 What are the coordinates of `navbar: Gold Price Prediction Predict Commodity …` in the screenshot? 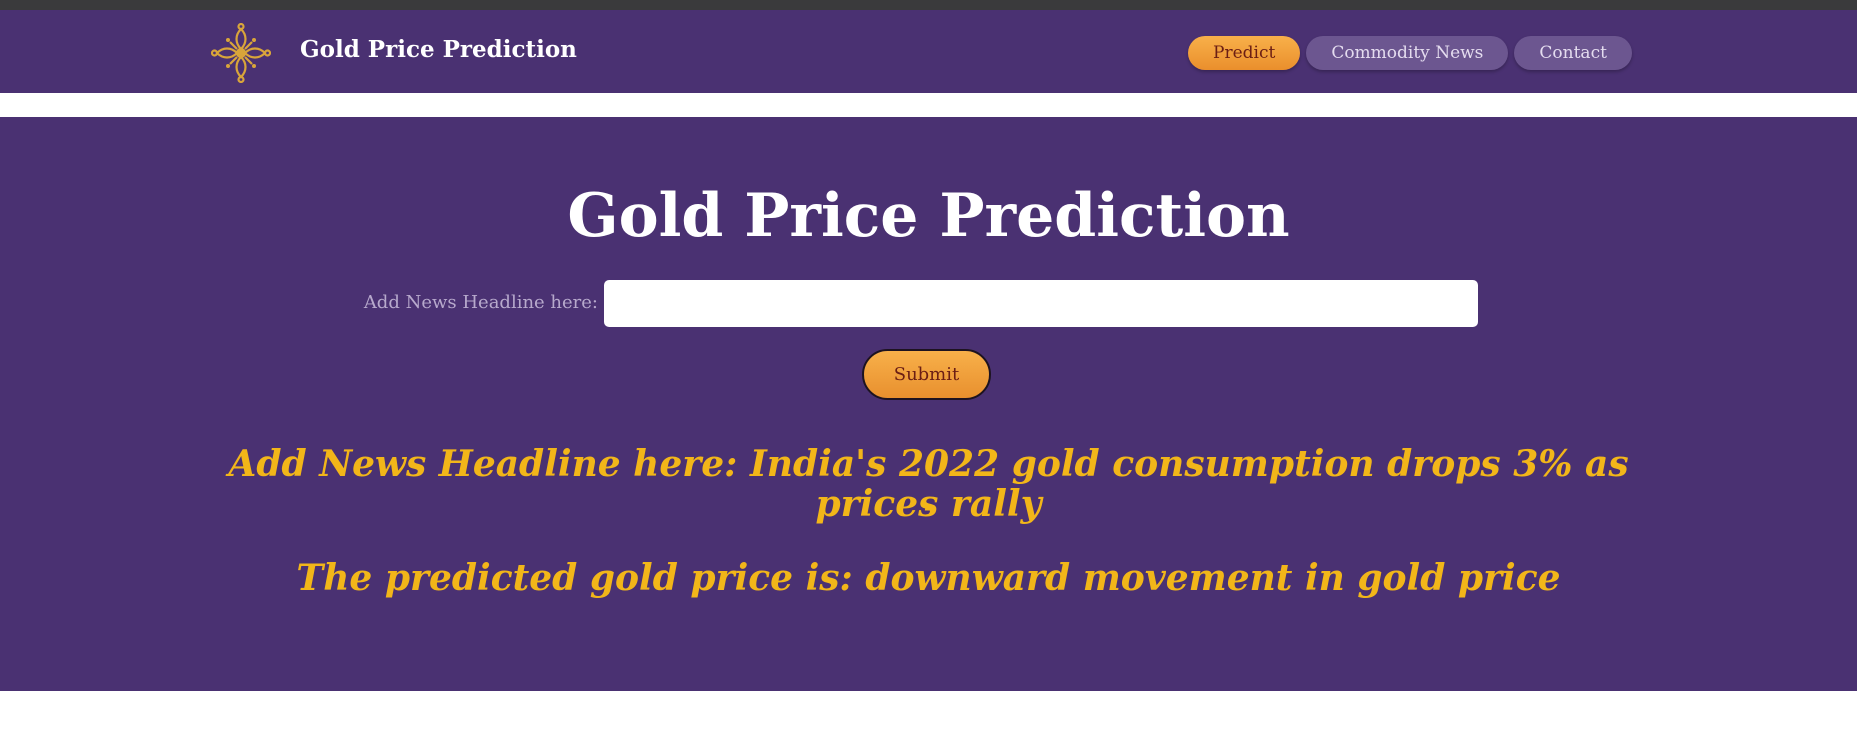 It's located at (928, 51).